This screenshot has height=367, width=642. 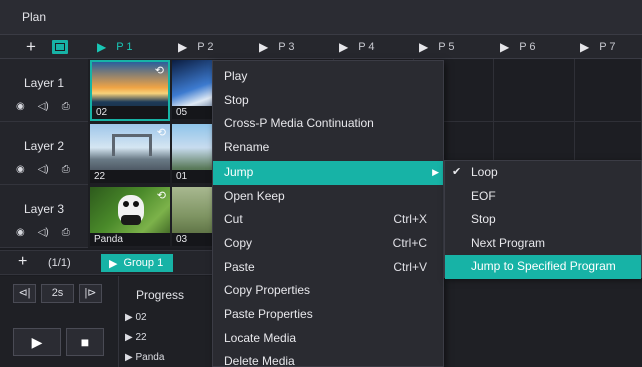 What do you see at coordinates (130, 176) in the screenshot?
I see `media-name: 22` at bounding box center [130, 176].